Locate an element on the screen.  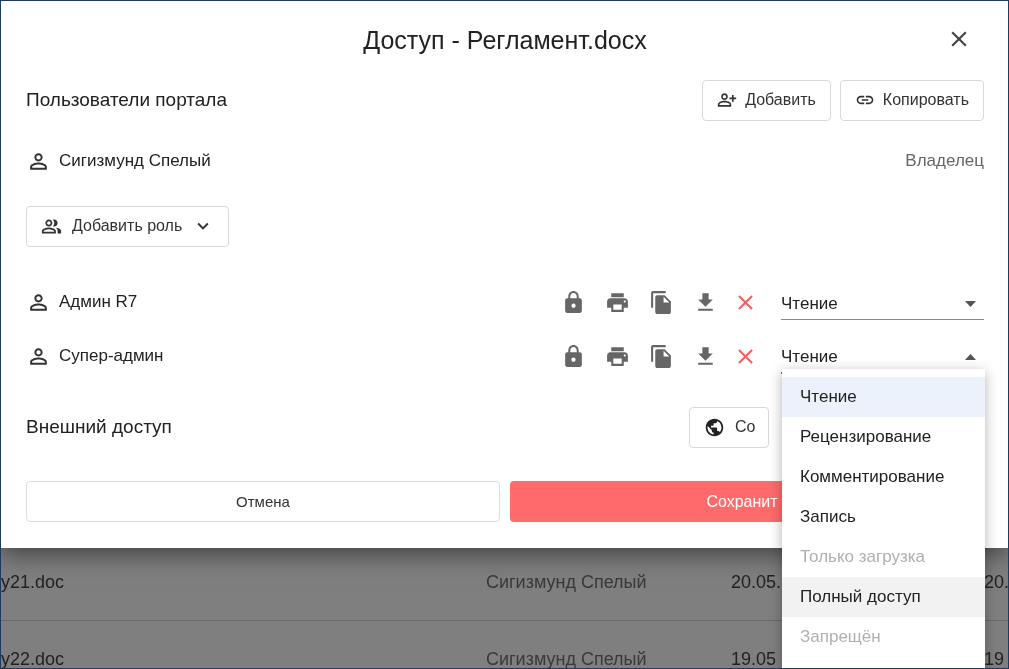
external-access-button: Со is located at coordinates (729, 427).